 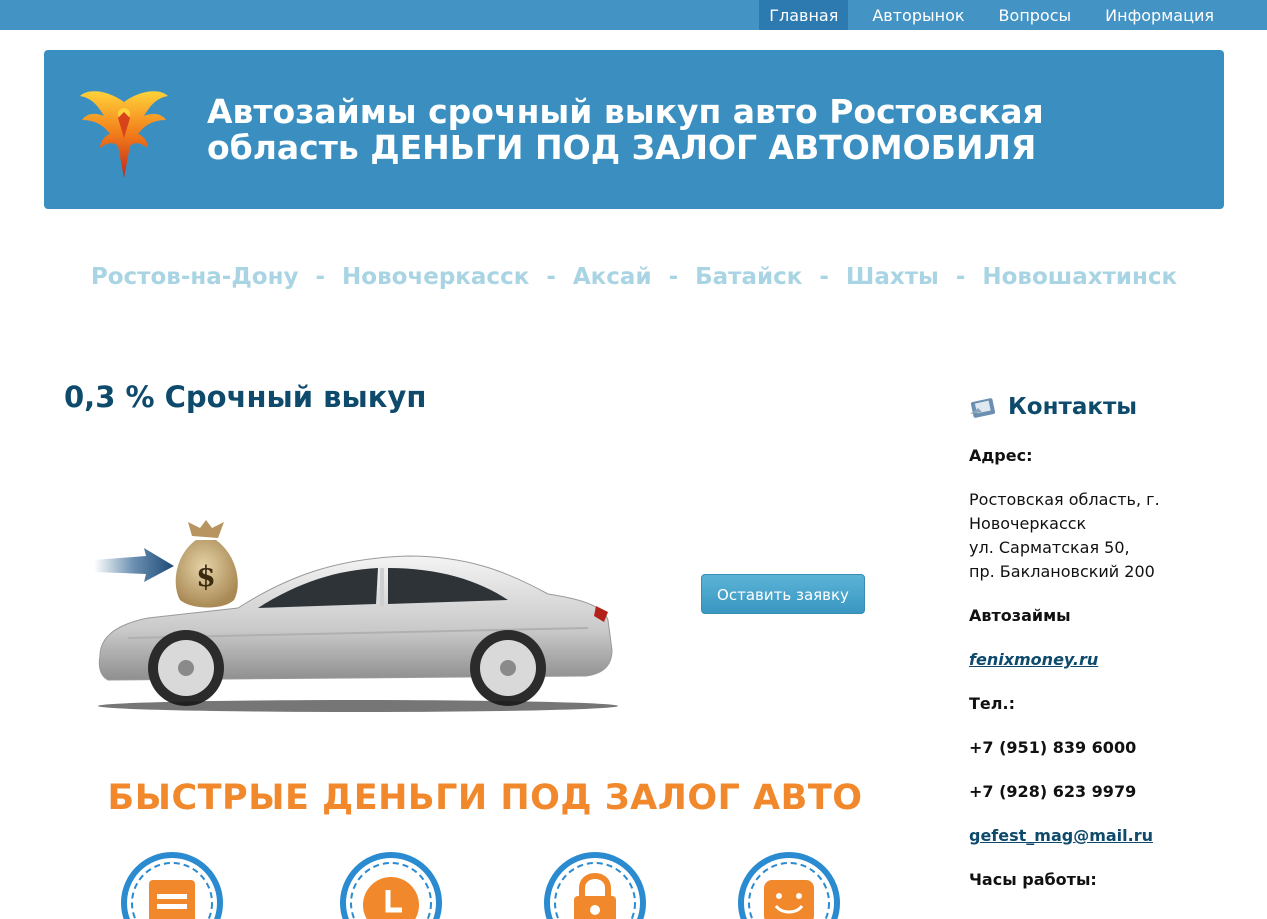 What do you see at coordinates (918, 15) in the screenshot?
I see `nav-item-car-market: Авторынок` at bounding box center [918, 15].